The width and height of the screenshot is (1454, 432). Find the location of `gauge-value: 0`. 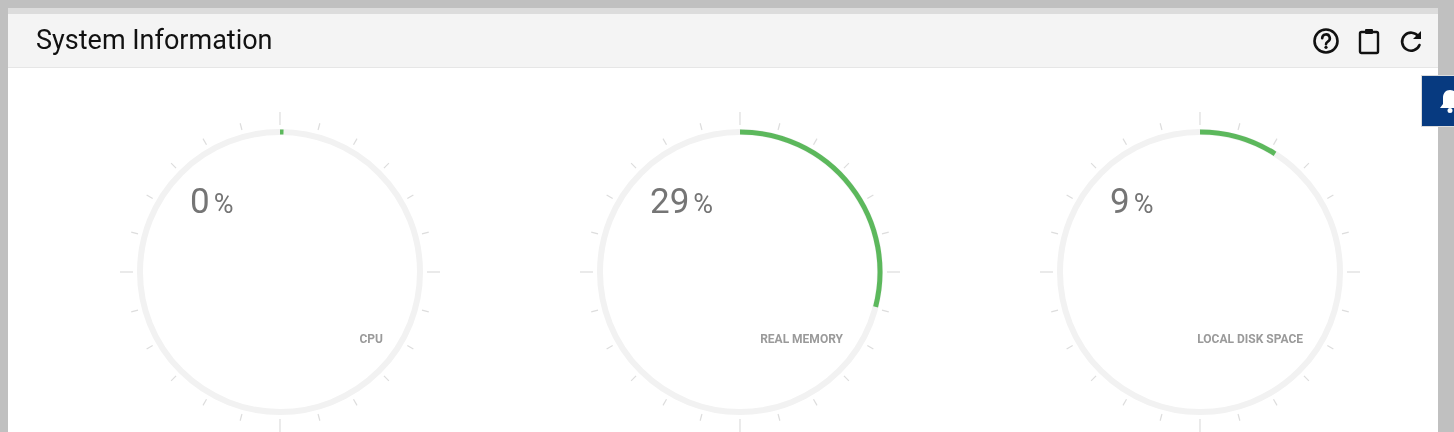

gauge-value: 0 is located at coordinates (200, 201).